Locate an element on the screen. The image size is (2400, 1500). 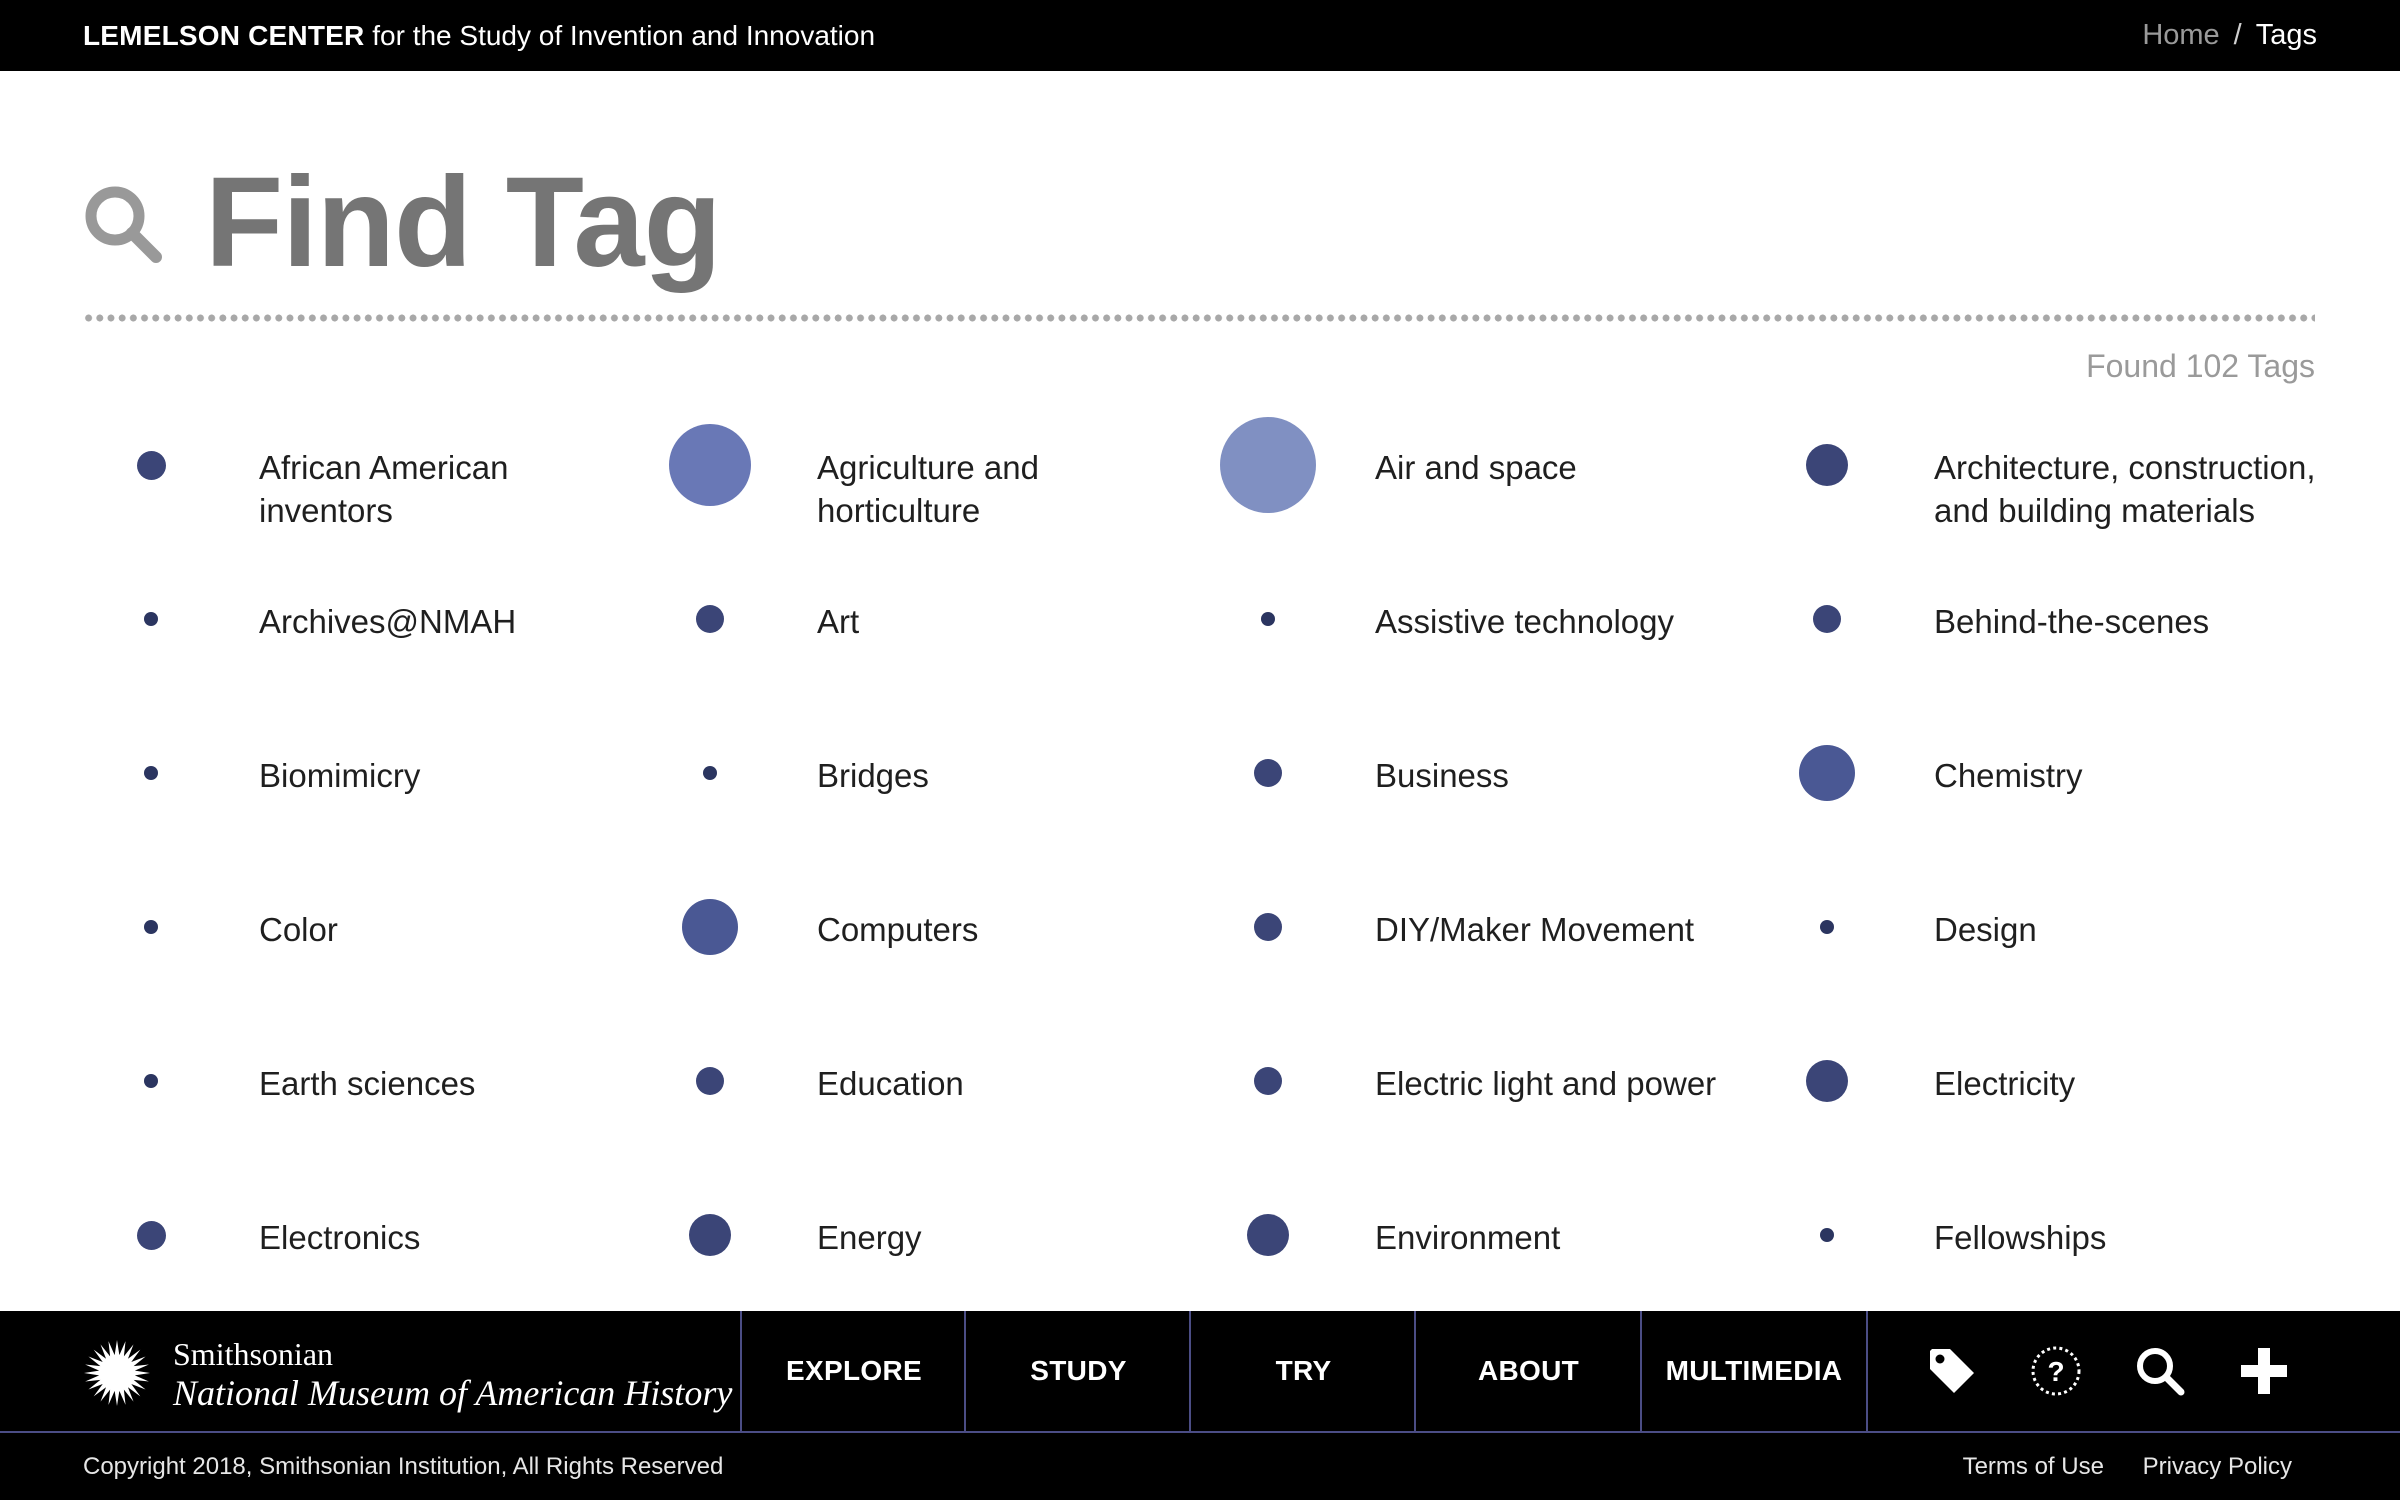
tag-label: Art is located at coordinates (838, 621).